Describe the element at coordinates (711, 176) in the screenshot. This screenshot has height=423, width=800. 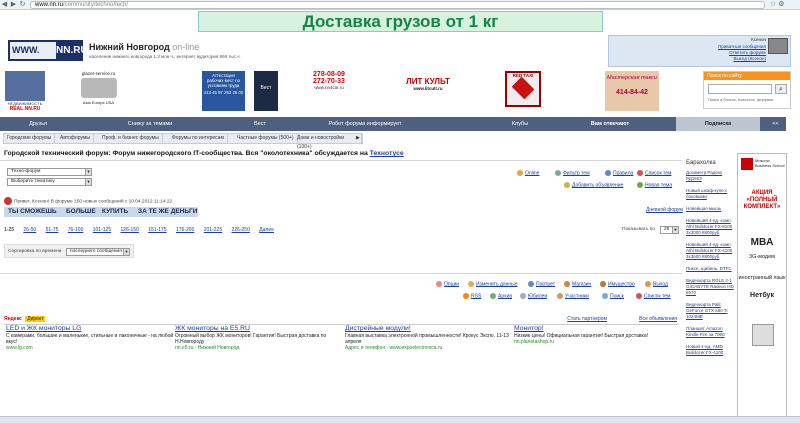
I see `sidebar-entry: Дозиметр Радекс РД1503` at that location.